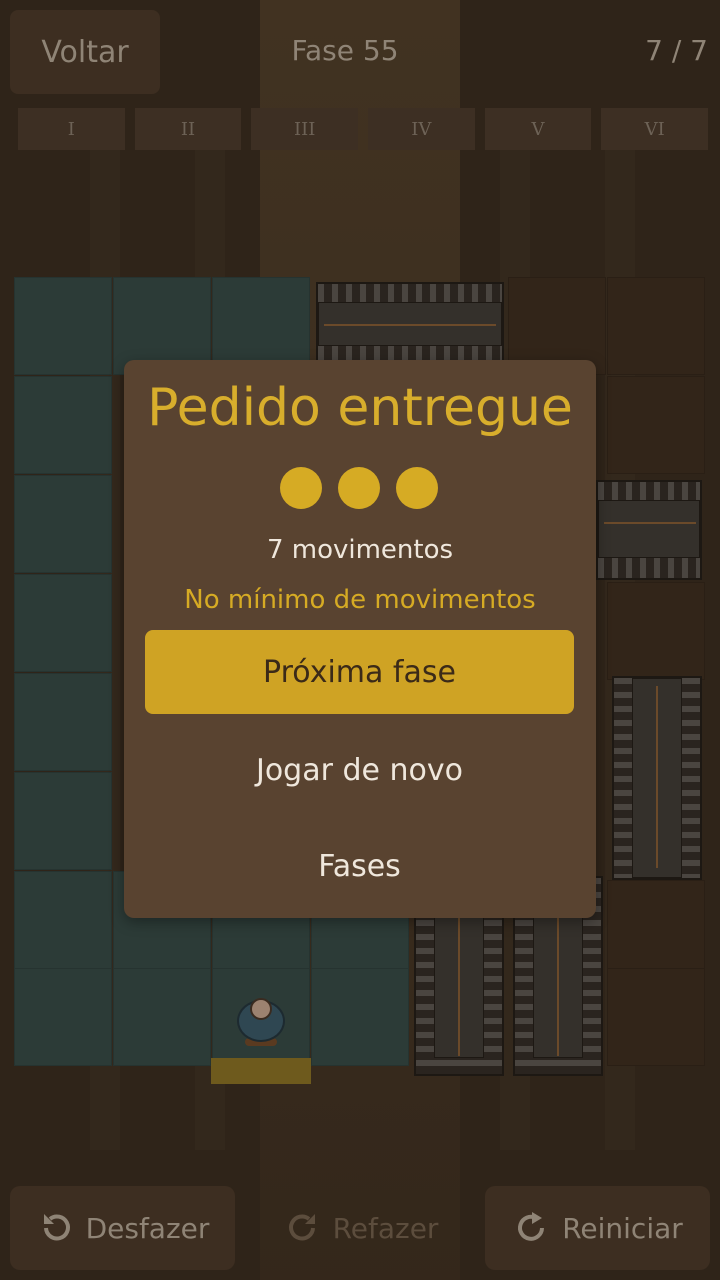  Describe the element at coordinates (261, 1071) in the screenshot. I see `delivery-goal` at that location.